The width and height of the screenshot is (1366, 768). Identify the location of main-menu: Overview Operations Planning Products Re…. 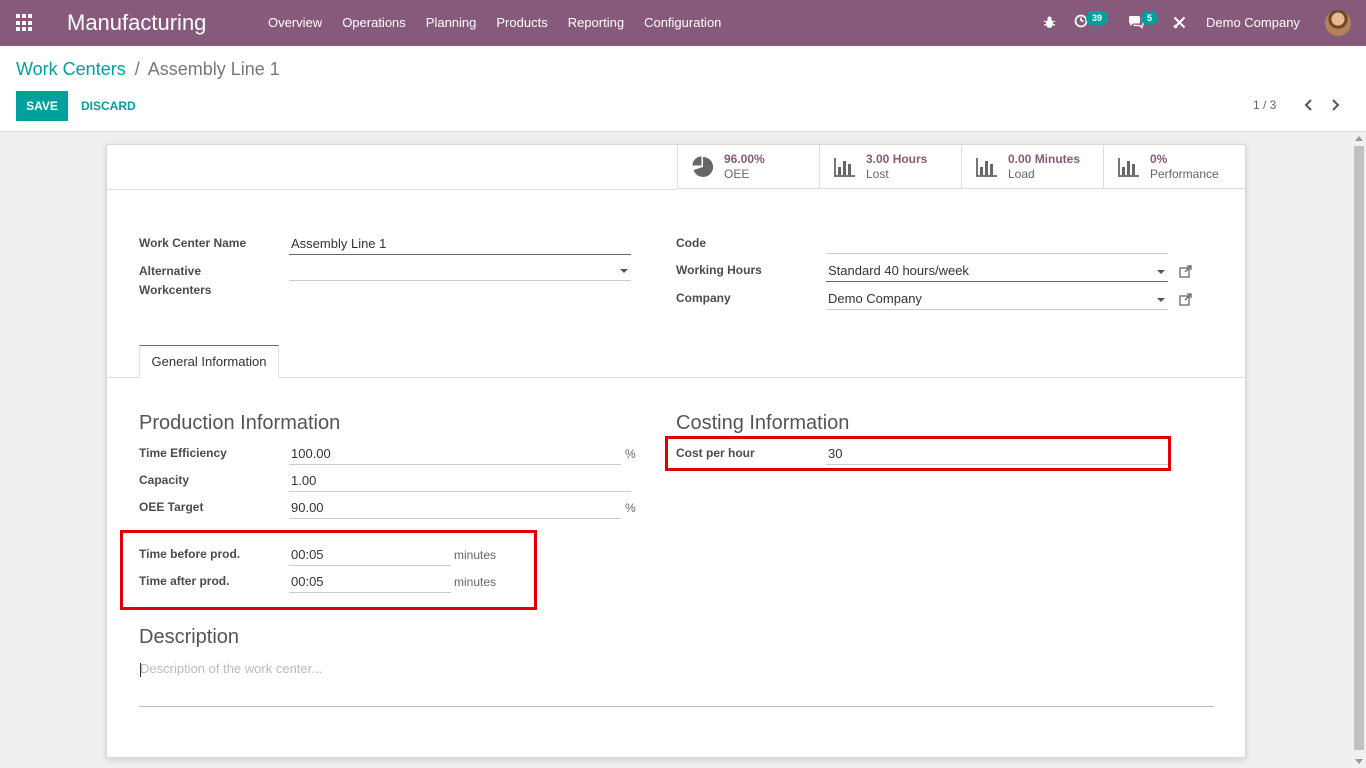
(494, 23).